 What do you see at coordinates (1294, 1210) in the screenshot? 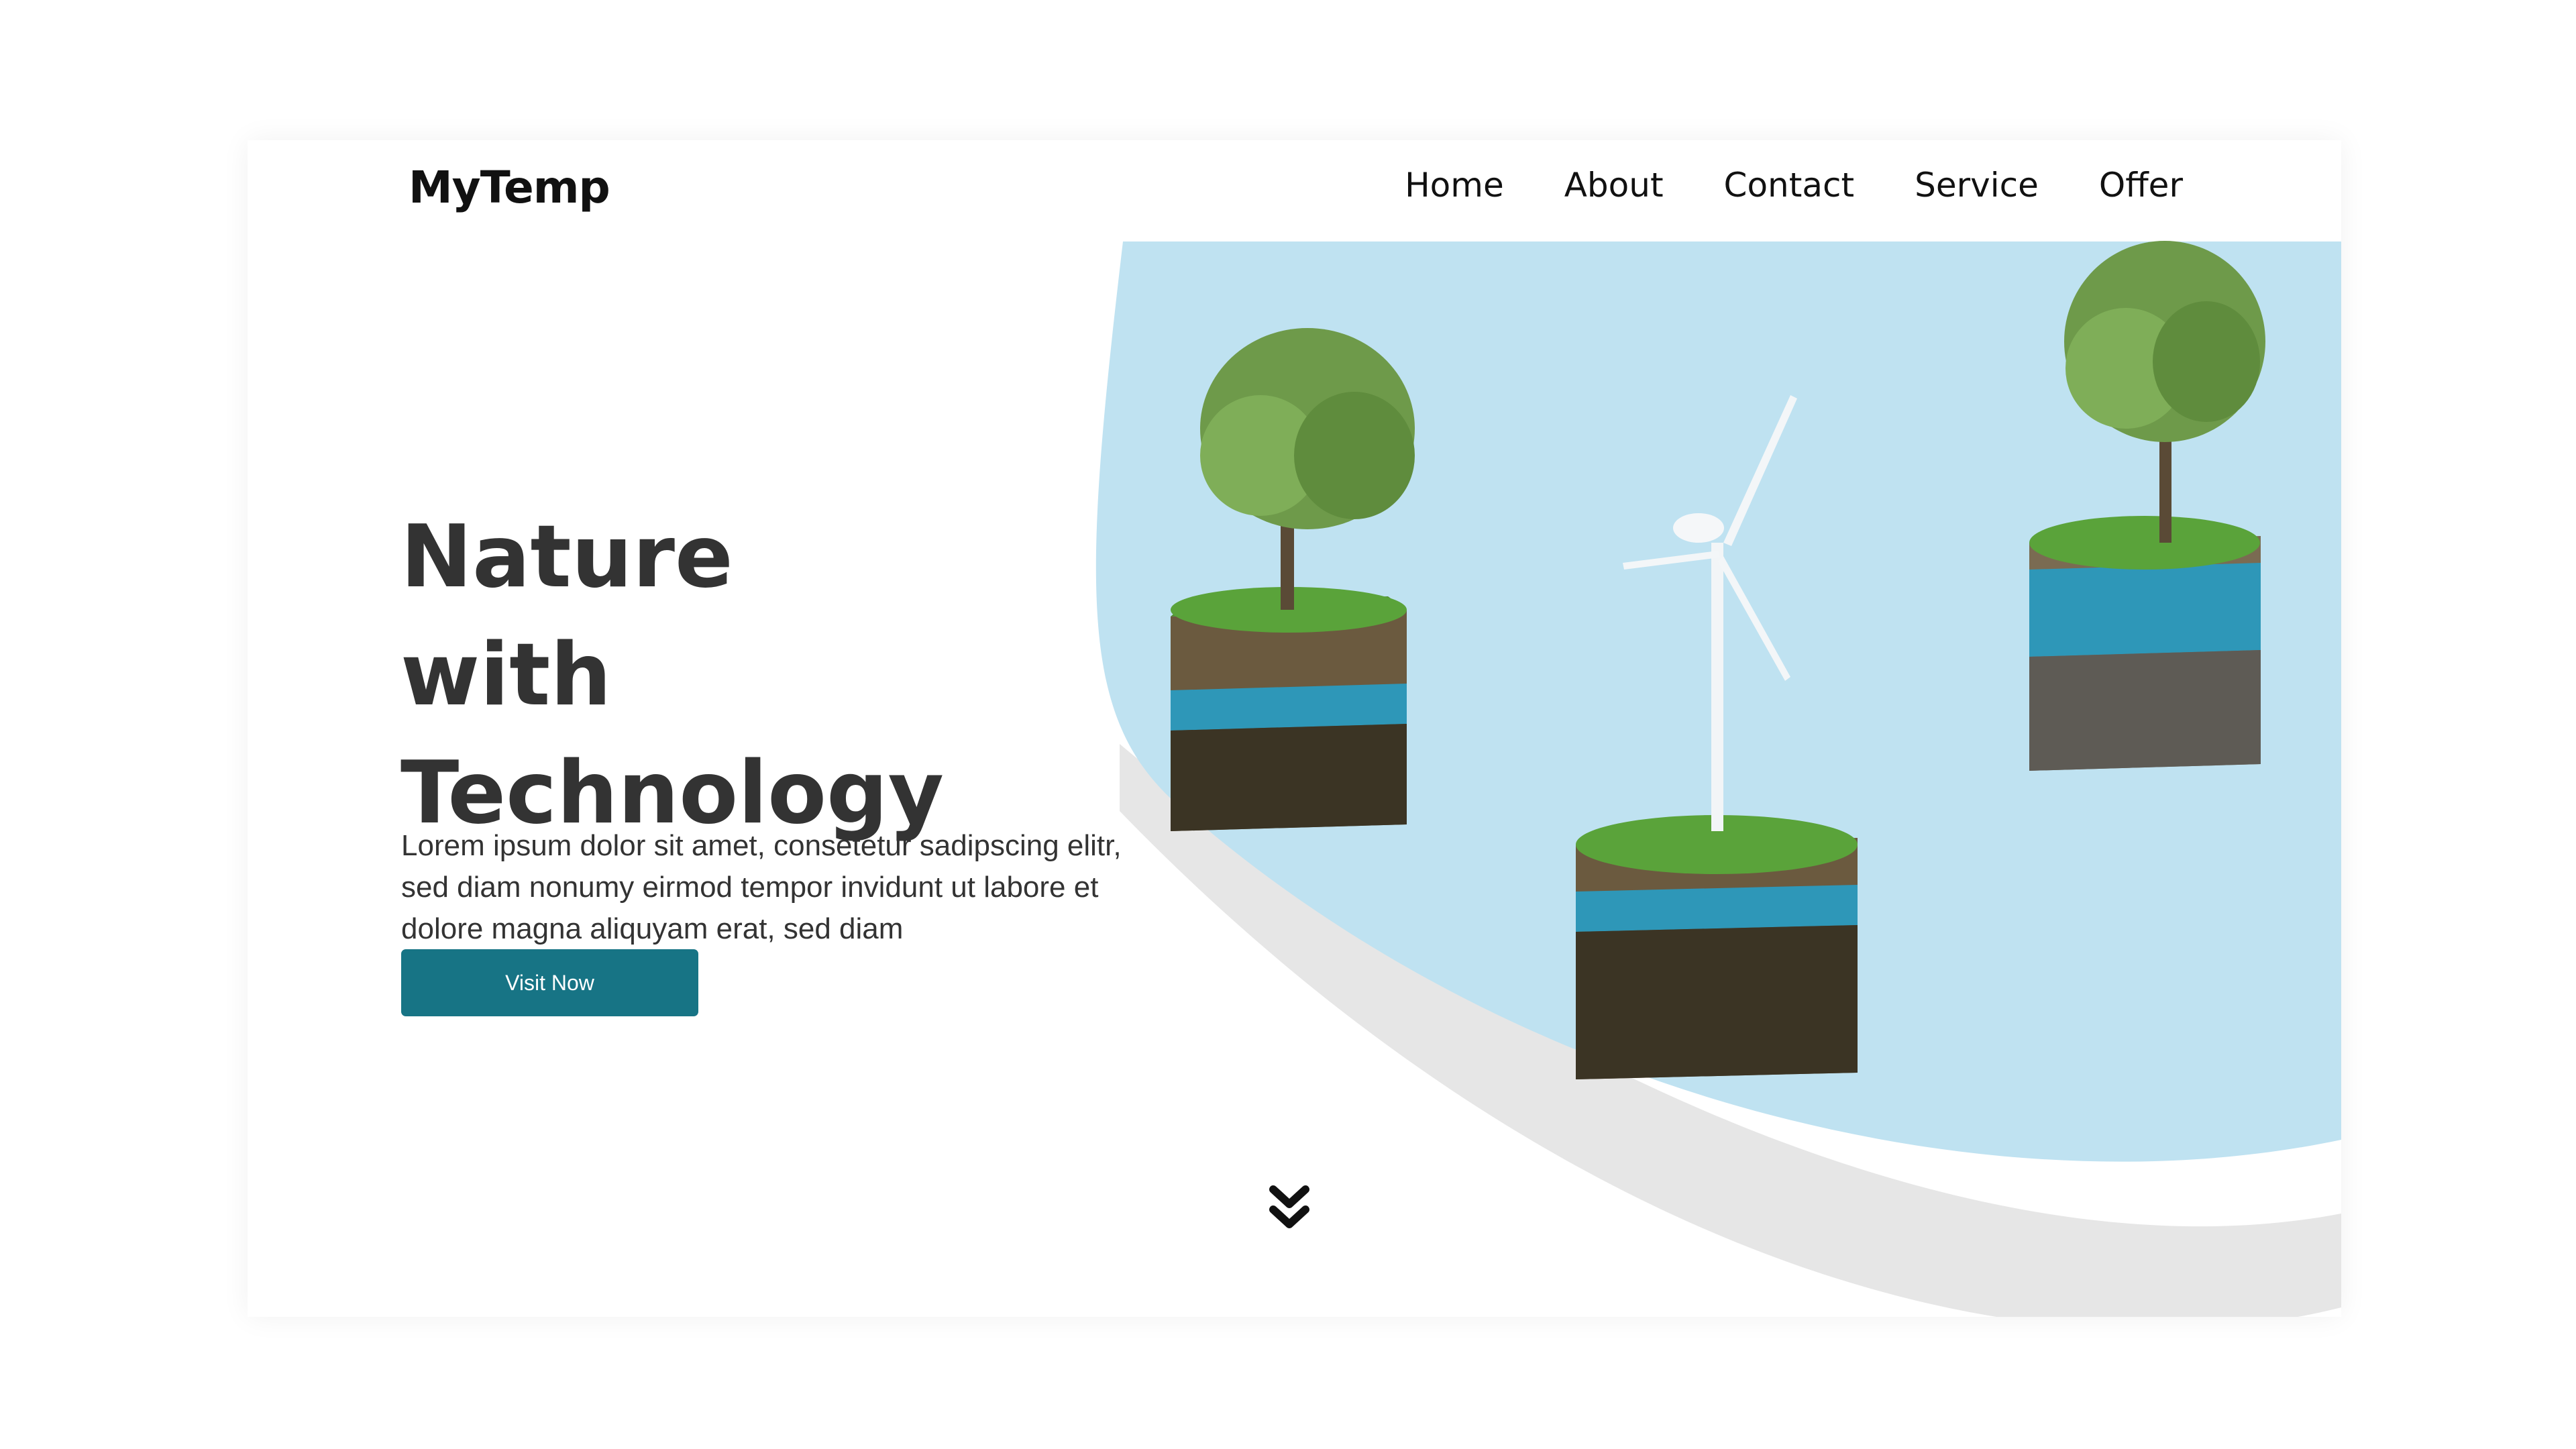
I see `scroll-down-button` at bounding box center [1294, 1210].